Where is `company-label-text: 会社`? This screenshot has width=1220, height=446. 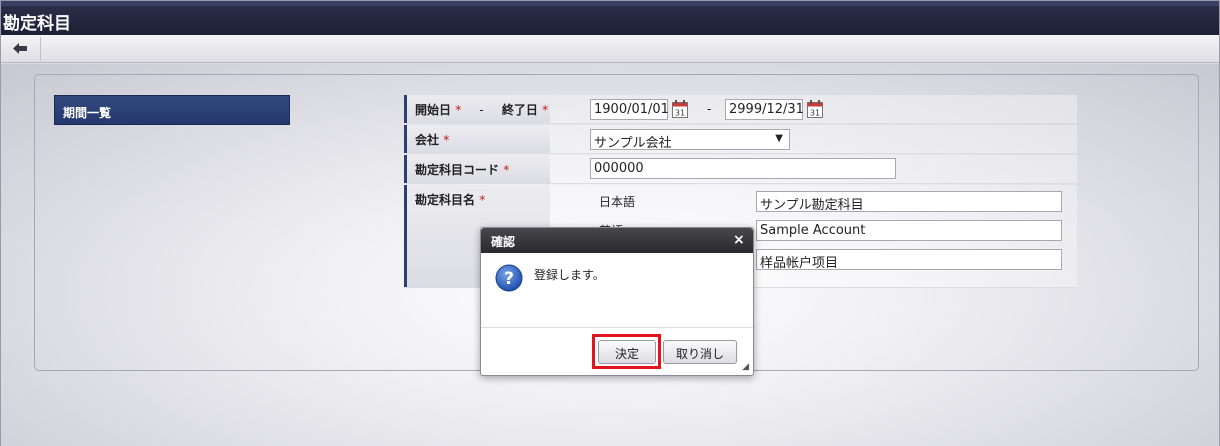 company-label-text: 会社 is located at coordinates (427, 140).